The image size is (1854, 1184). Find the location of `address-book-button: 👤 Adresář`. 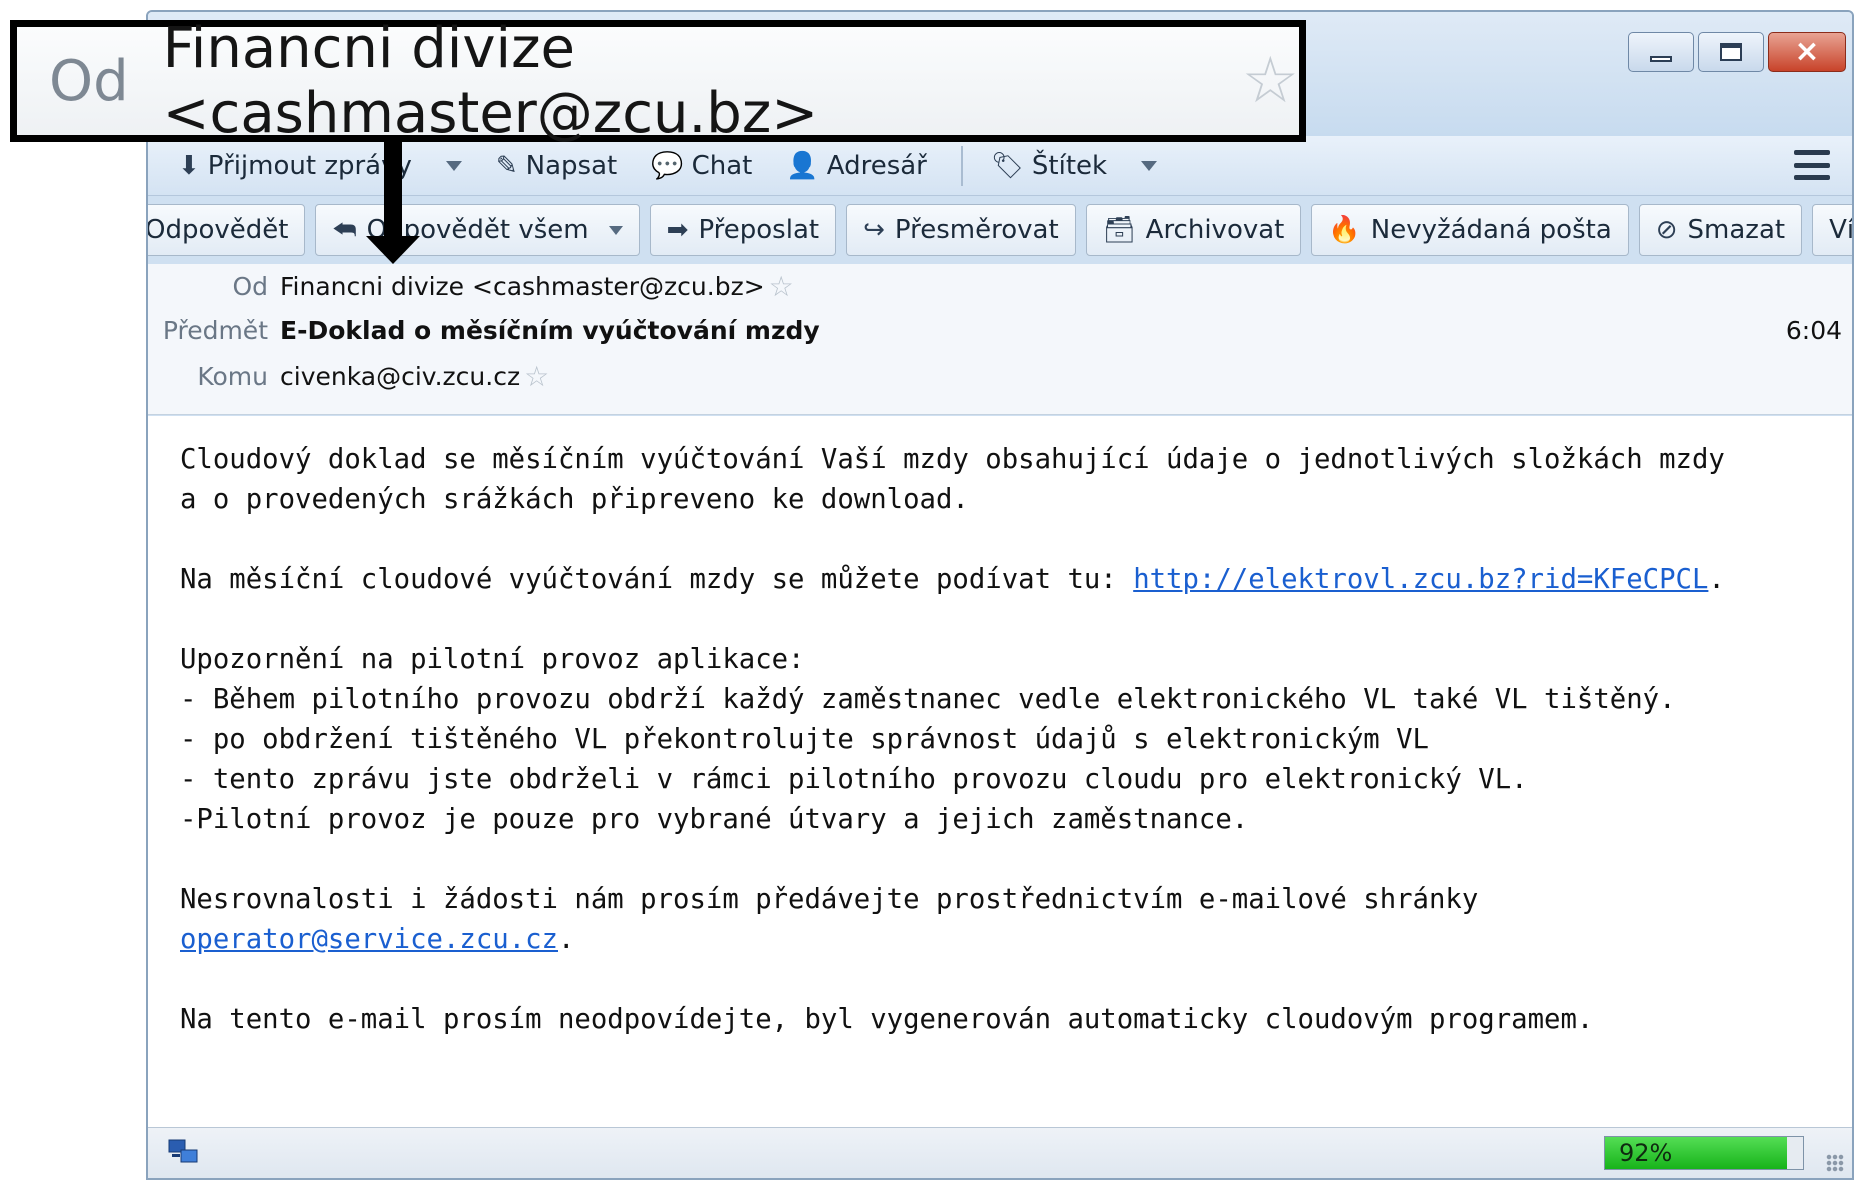

address-book-button: 👤 Adresář is located at coordinates (856, 166).